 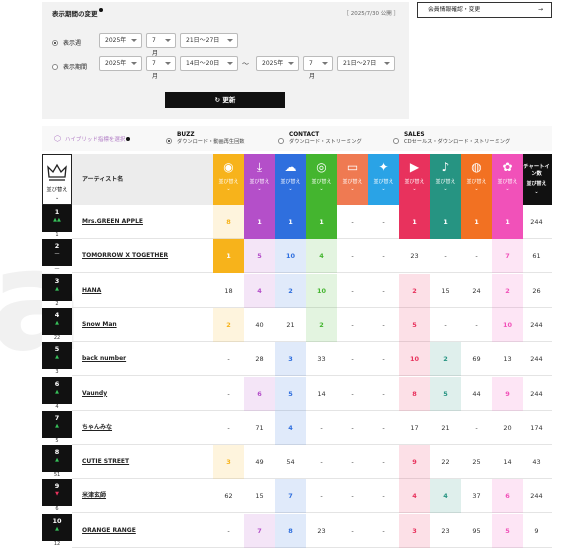 I want to click on rank-sort-header: 並び替え ⌄, so click(x=57, y=179).